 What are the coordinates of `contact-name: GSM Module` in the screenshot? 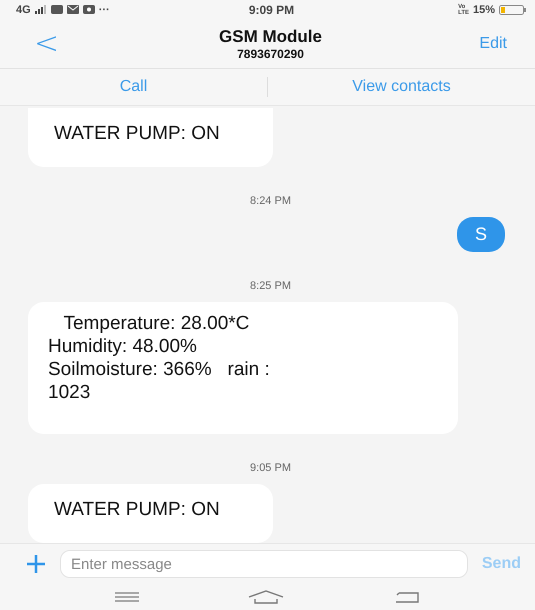 It's located at (270, 36).